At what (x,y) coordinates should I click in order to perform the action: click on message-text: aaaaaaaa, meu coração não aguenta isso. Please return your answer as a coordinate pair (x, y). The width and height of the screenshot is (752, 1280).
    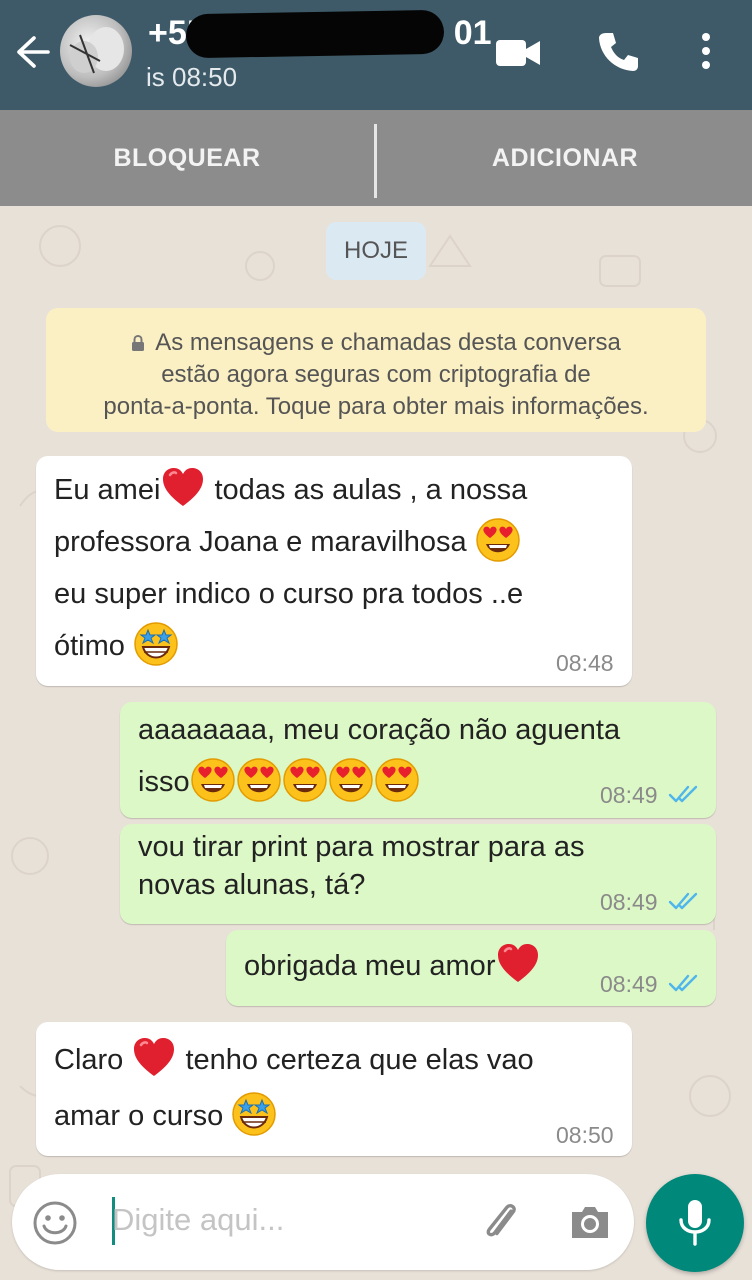
    Looking at the image, I should click on (379, 756).